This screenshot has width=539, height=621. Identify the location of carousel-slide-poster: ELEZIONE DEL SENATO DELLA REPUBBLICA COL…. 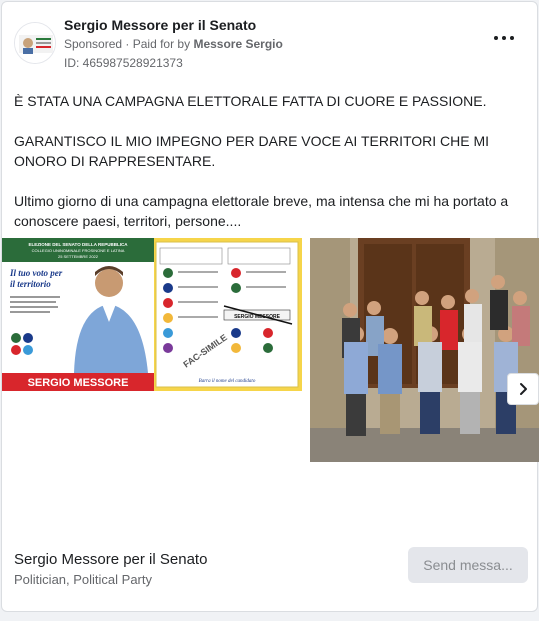
(152, 314).